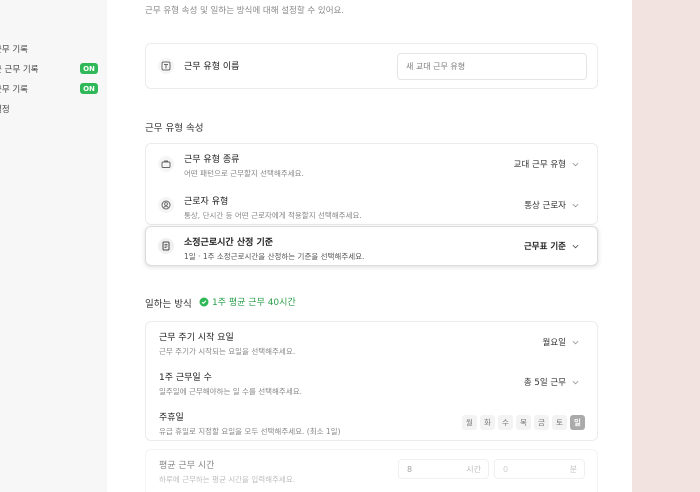 The image size is (700, 492). What do you see at coordinates (371, 164) in the screenshot?
I see `attr-row-type: 근무 유형 종류 어떤 패턴으로 근무할지 선택해주세요. 교대 근무 유형` at bounding box center [371, 164].